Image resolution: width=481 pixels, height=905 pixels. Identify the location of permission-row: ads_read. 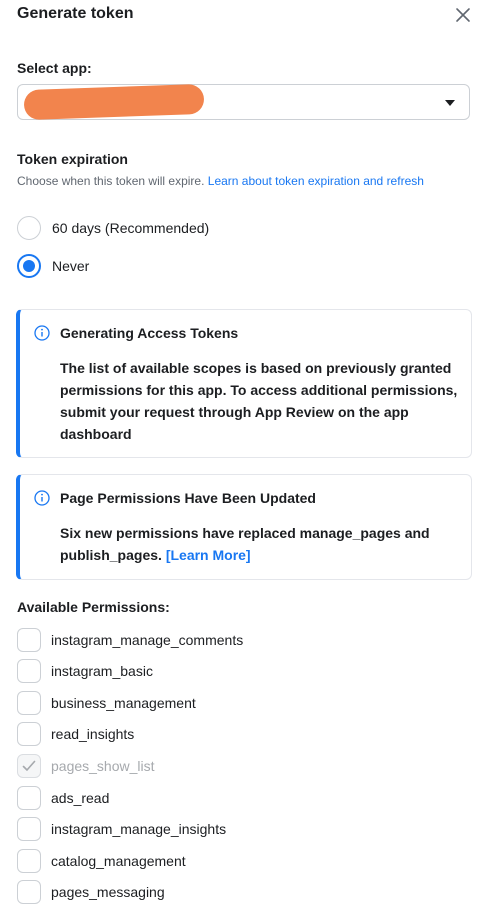
(63, 798).